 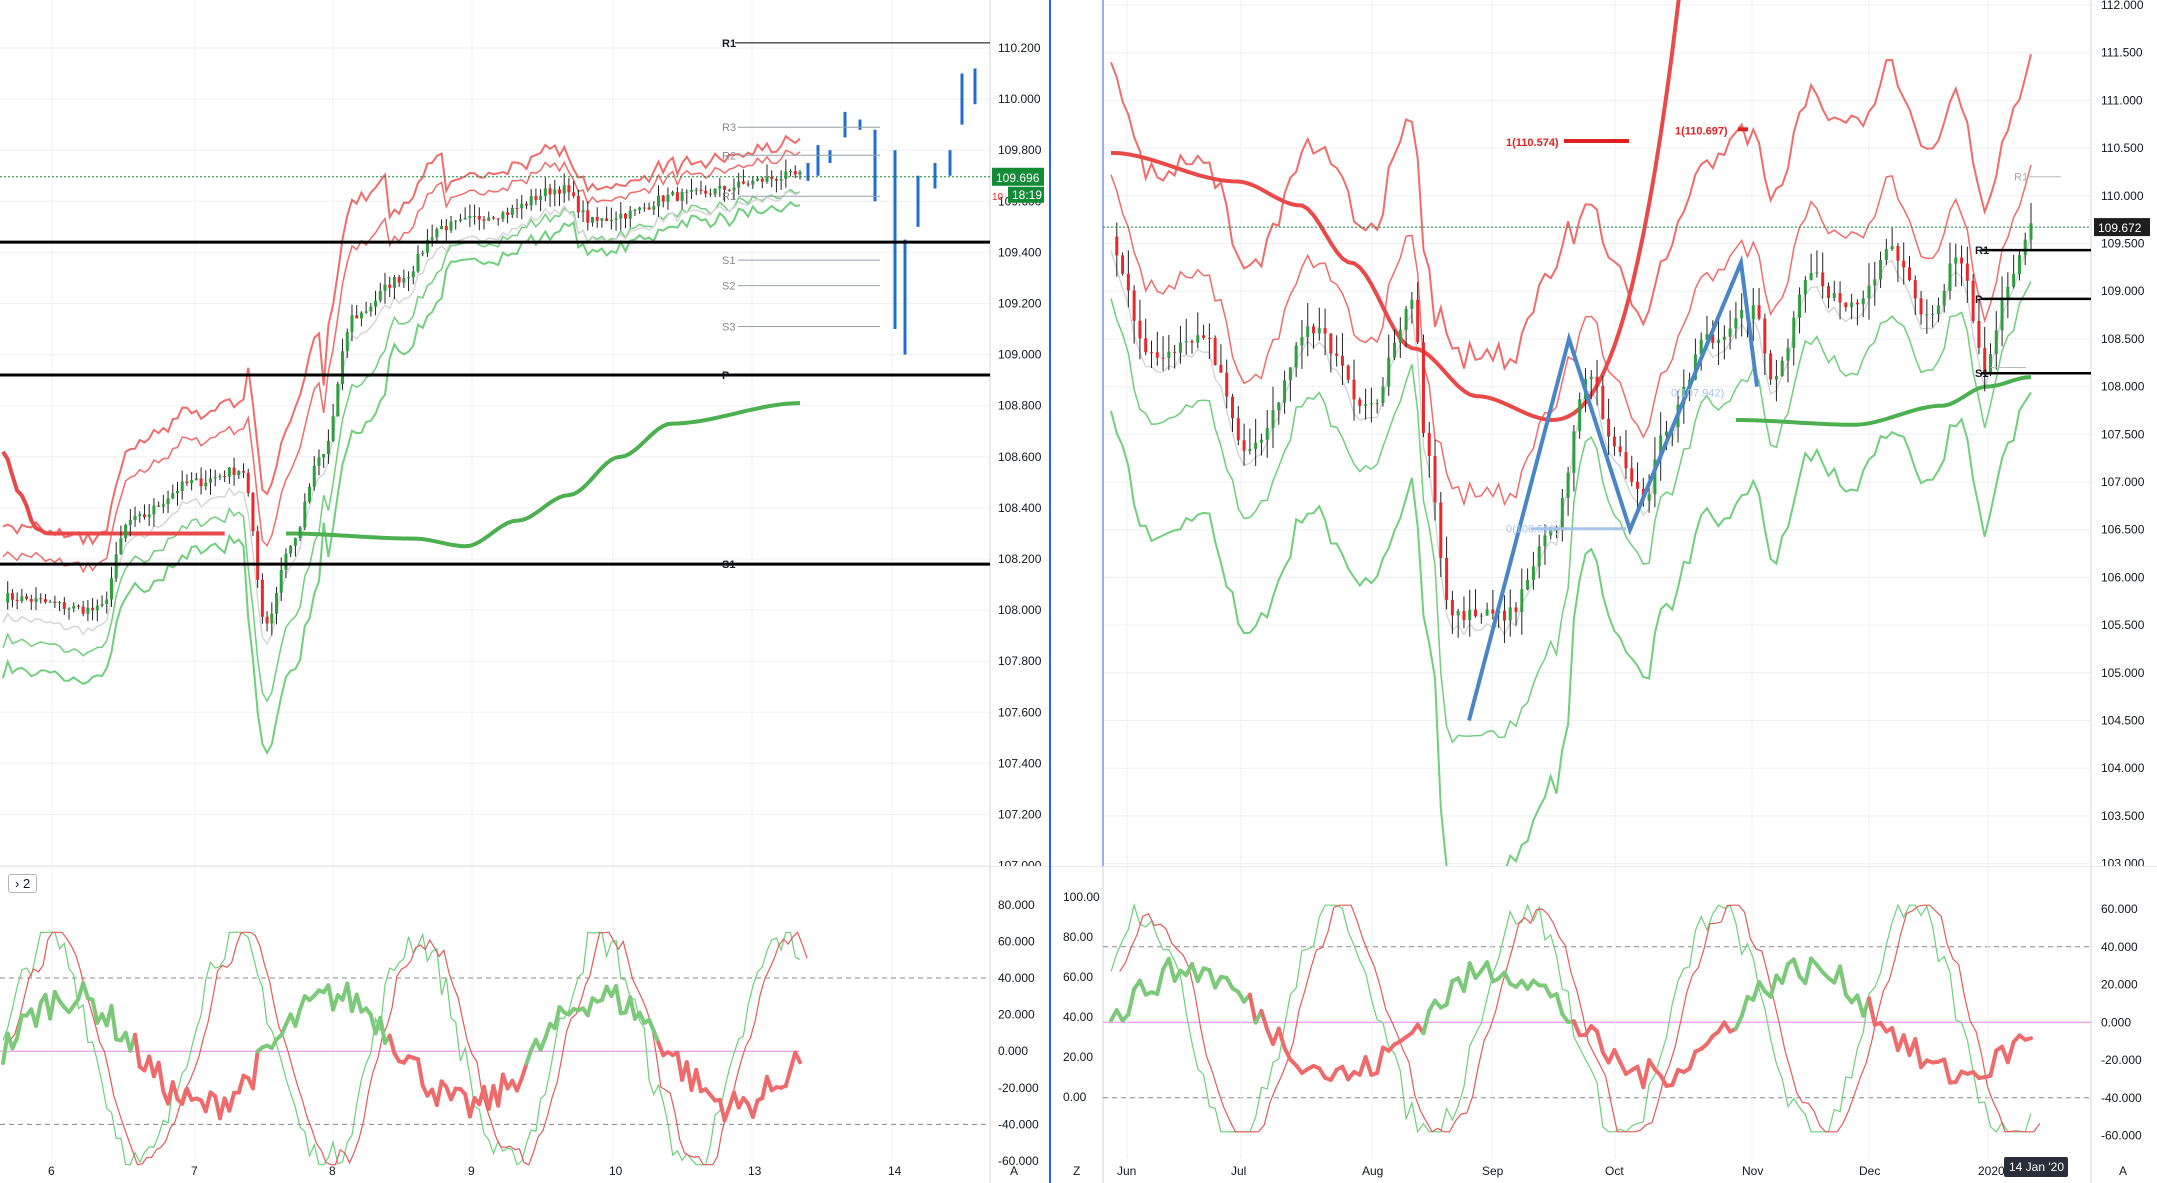 What do you see at coordinates (1018, 1161) in the screenshot?
I see `osc-tick-label: -60.000` at bounding box center [1018, 1161].